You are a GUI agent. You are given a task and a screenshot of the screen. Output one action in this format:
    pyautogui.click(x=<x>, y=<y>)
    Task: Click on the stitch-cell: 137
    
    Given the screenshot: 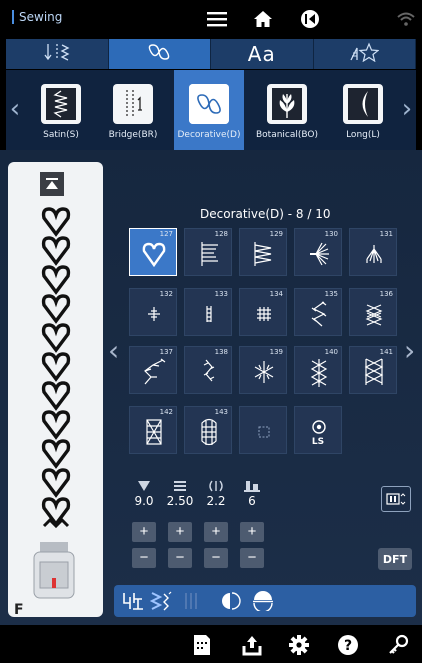 What is the action you would take?
    pyautogui.click(x=153, y=370)
    